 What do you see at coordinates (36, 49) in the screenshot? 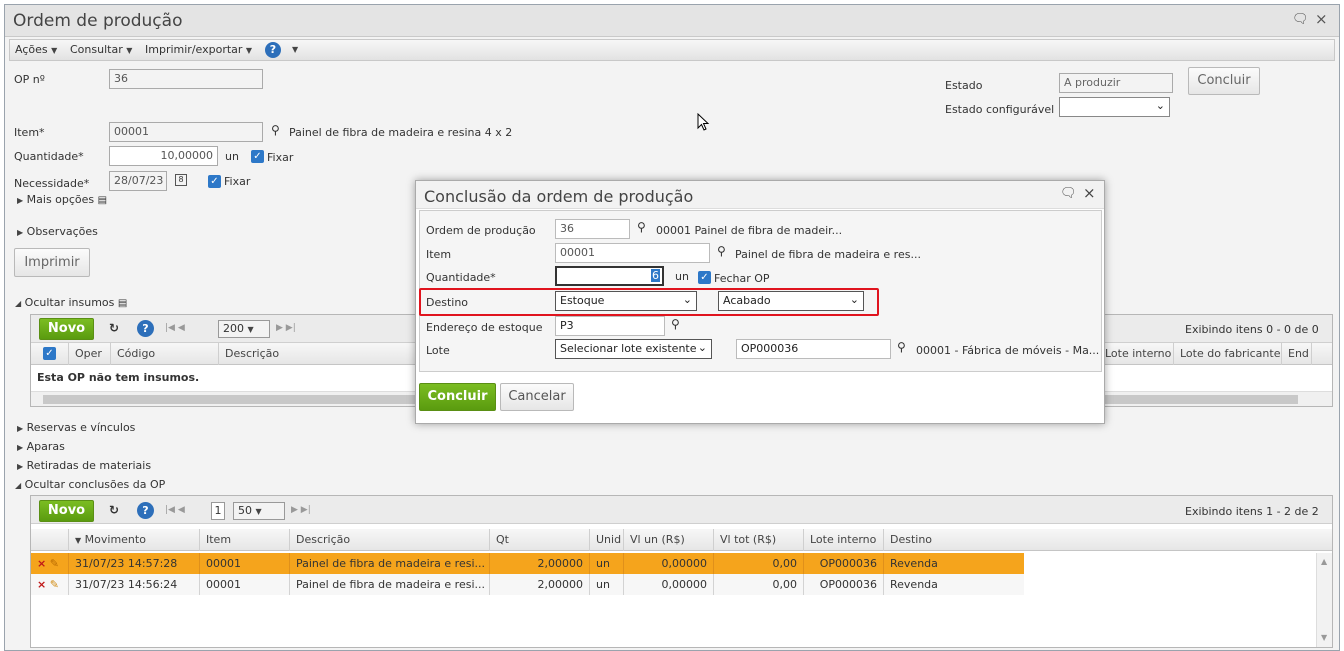
I see `menu-acoes: Ações ▼` at bounding box center [36, 49].